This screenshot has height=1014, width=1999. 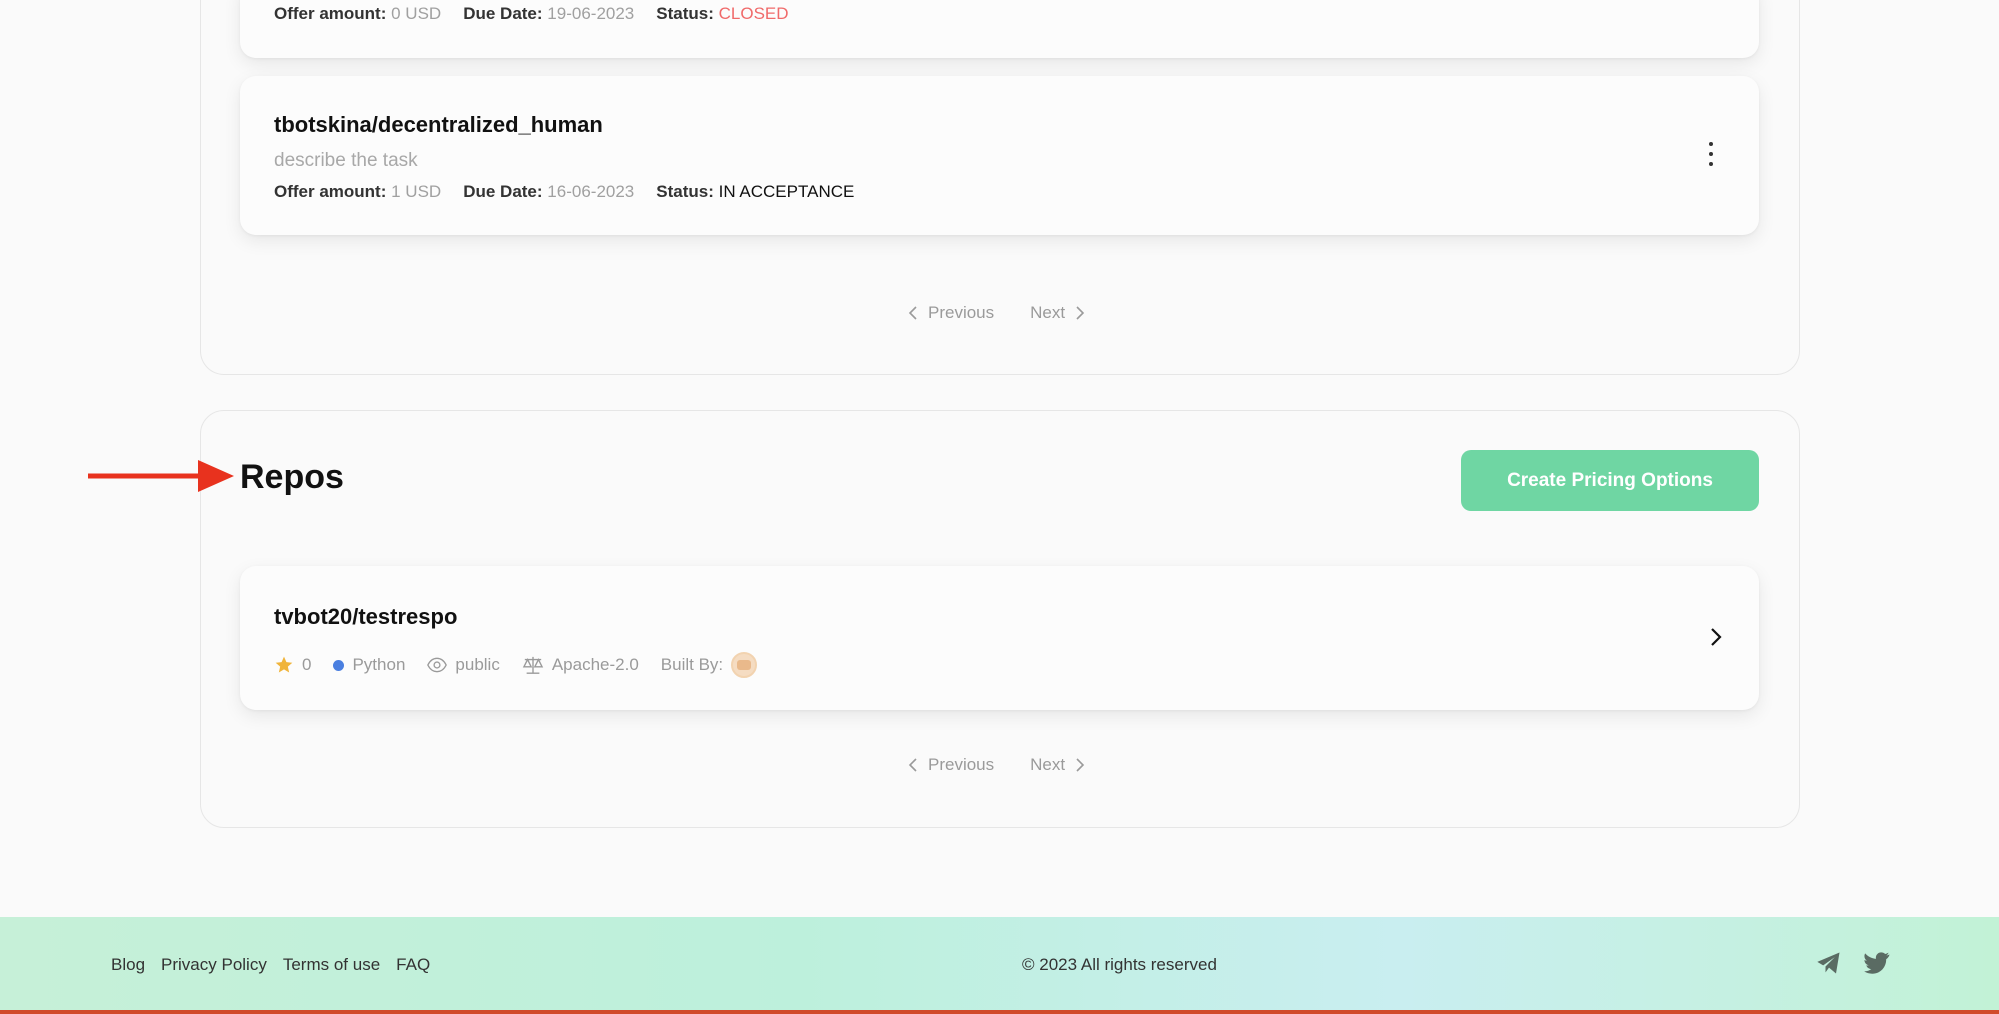 What do you see at coordinates (438, 125) in the screenshot?
I see `task-title: tbotskina/decentralized_human` at bounding box center [438, 125].